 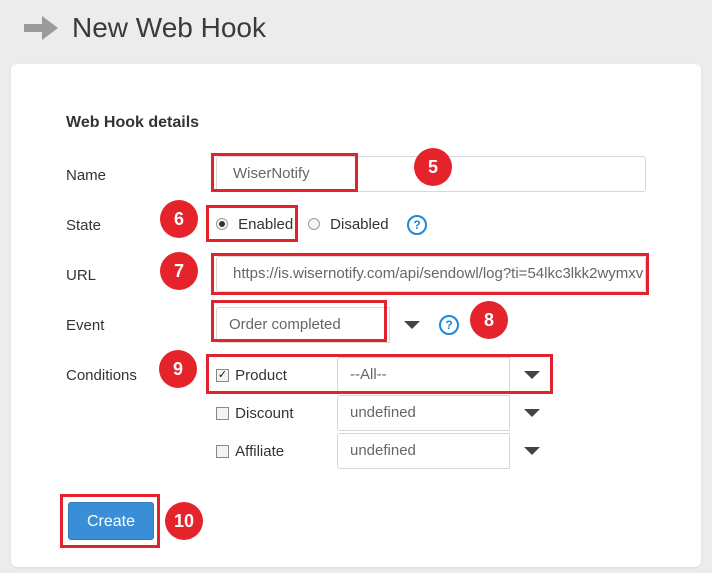 I want to click on name-label: Name, so click(x=86, y=175).